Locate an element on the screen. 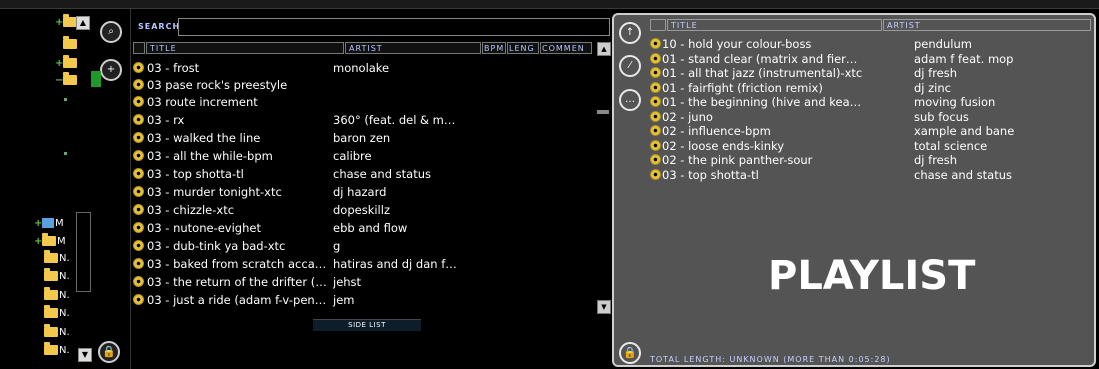  computer-icon is located at coordinates (48, 223).